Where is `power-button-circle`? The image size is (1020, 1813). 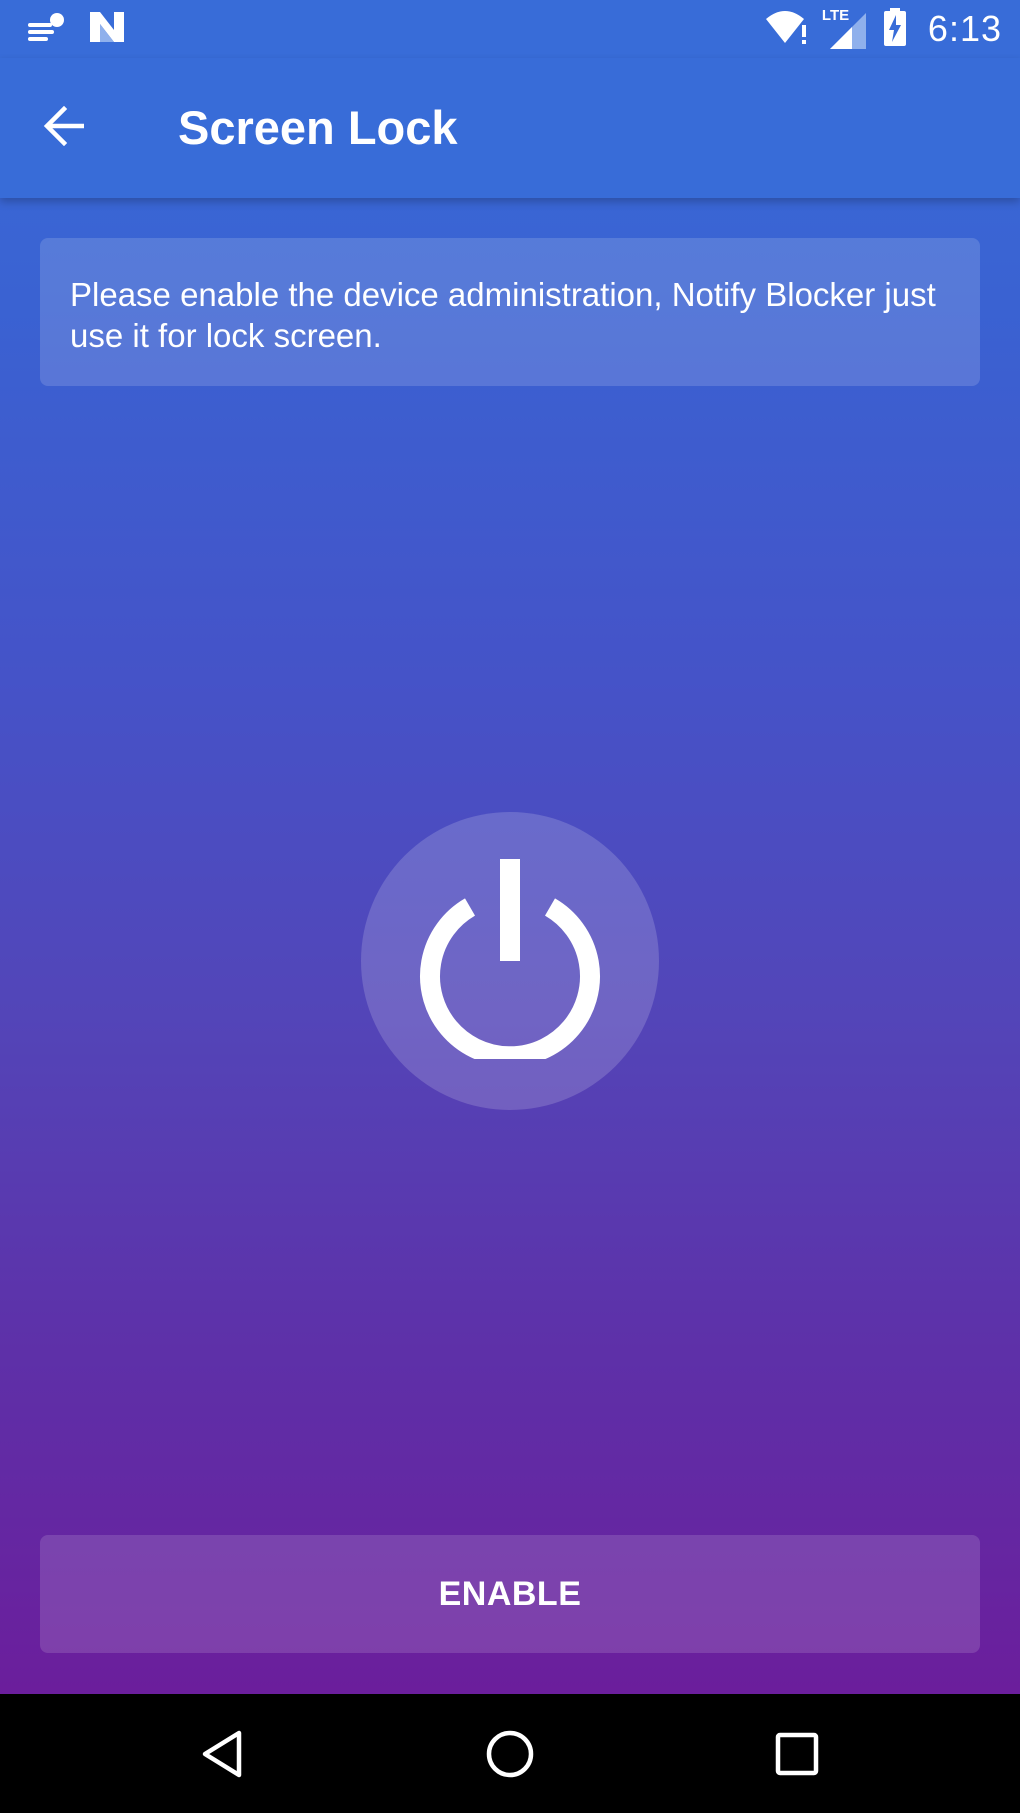
power-button-circle is located at coordinates (510, 961).